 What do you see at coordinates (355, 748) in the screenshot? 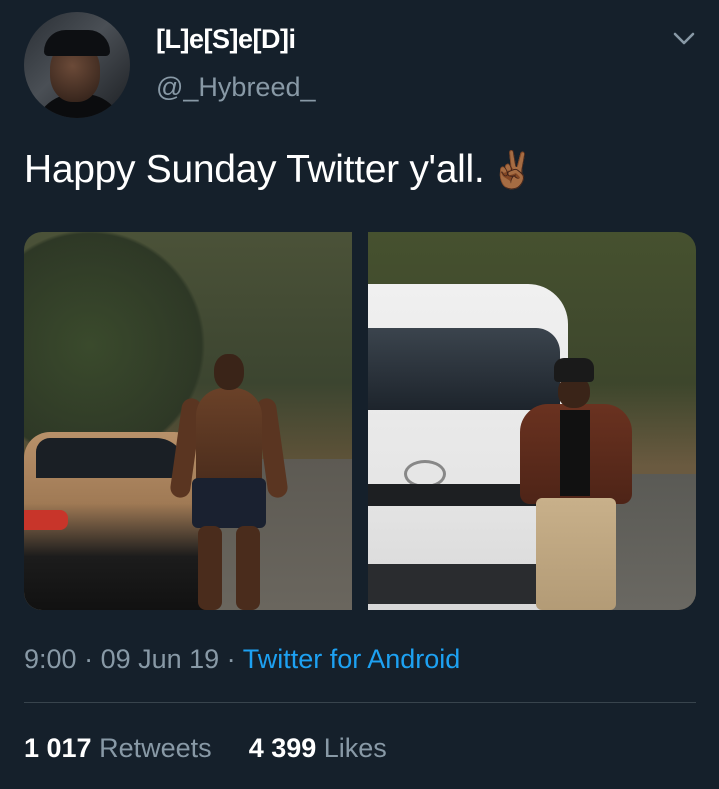
I see `likes-label: Likes` at bounding box center [355, 748].